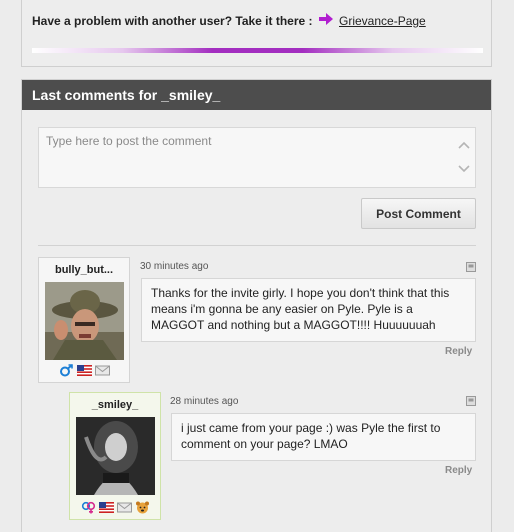  What do you see at coordinates (126, 95) in the screenshot?
I see `comments-panel-title: Last comments for _smiley_` at bounding box center [126, 95].